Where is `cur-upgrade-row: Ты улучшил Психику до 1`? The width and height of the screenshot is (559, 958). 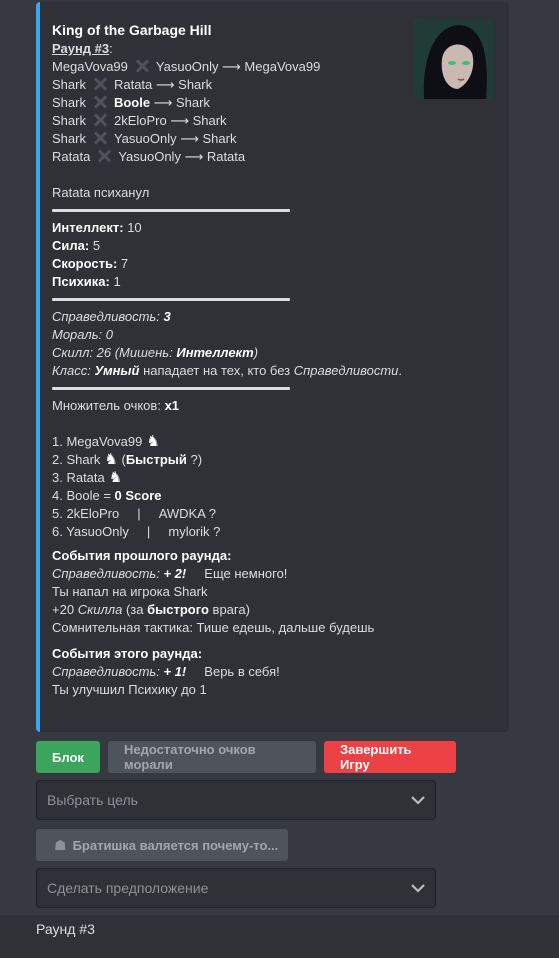
cur-upgrade-row: Ты улучшил Психику до 1 is located at coordinates (129, 689).